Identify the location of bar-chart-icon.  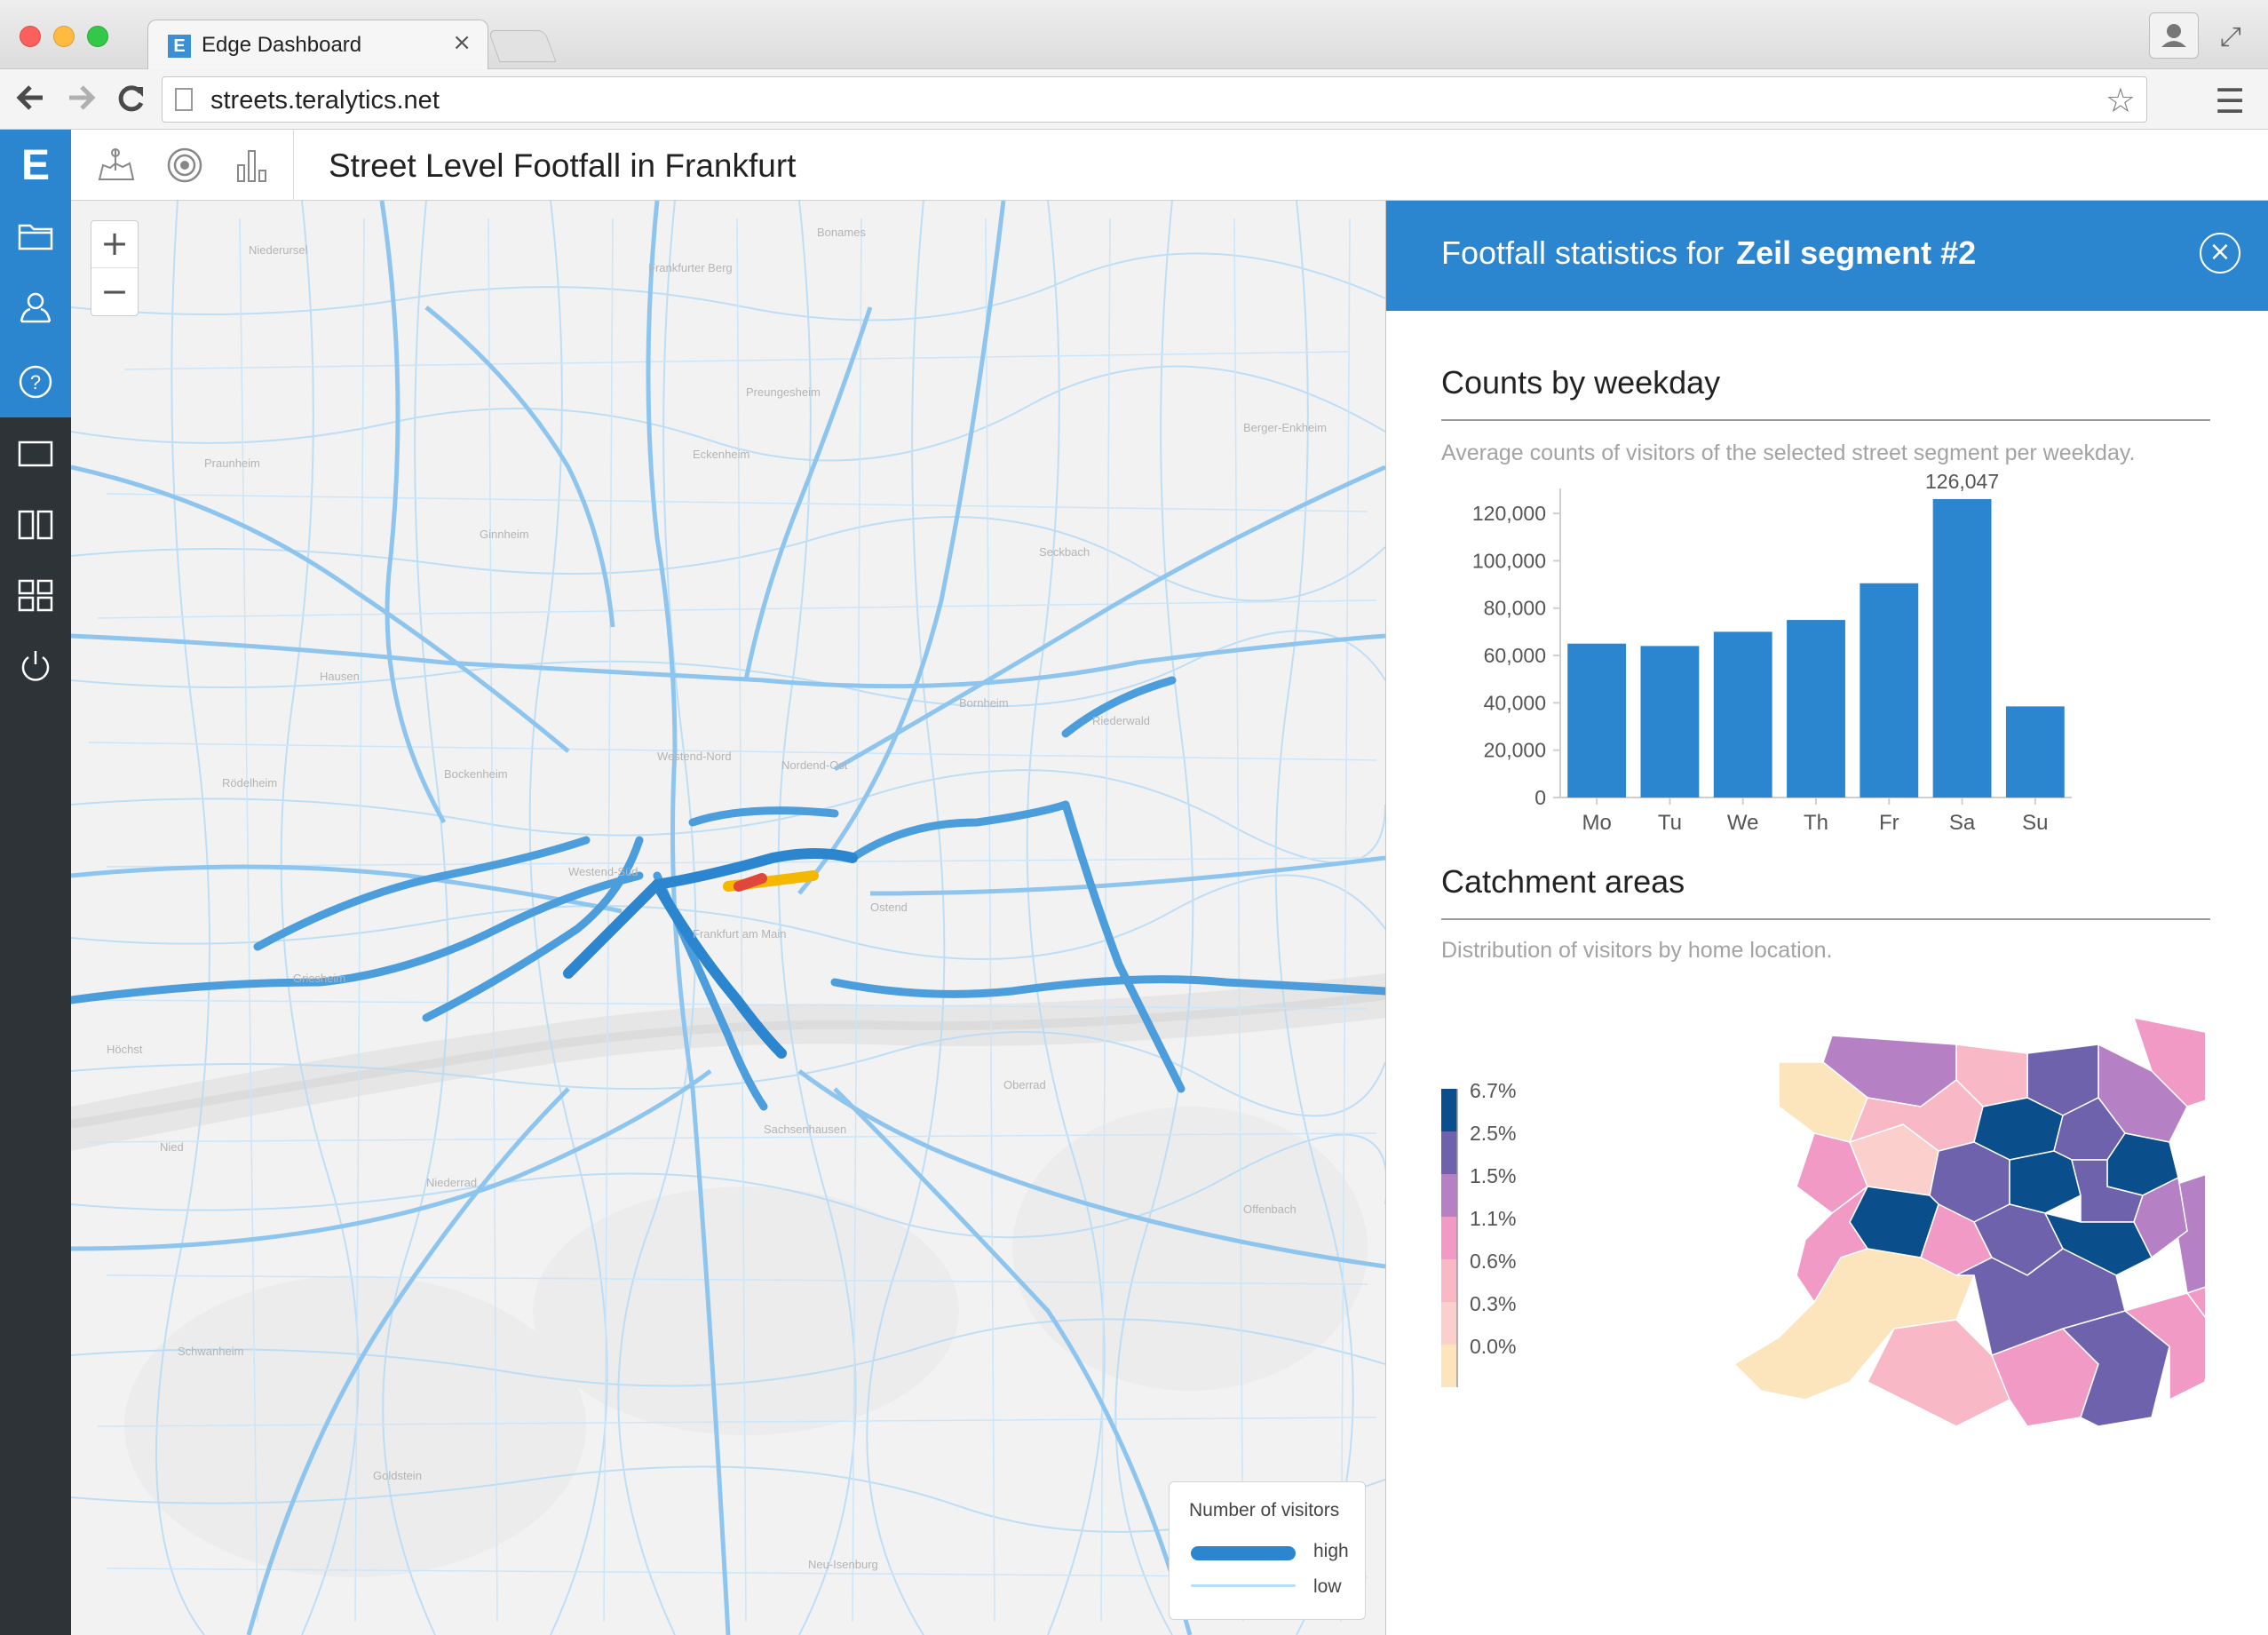
(252, 166).